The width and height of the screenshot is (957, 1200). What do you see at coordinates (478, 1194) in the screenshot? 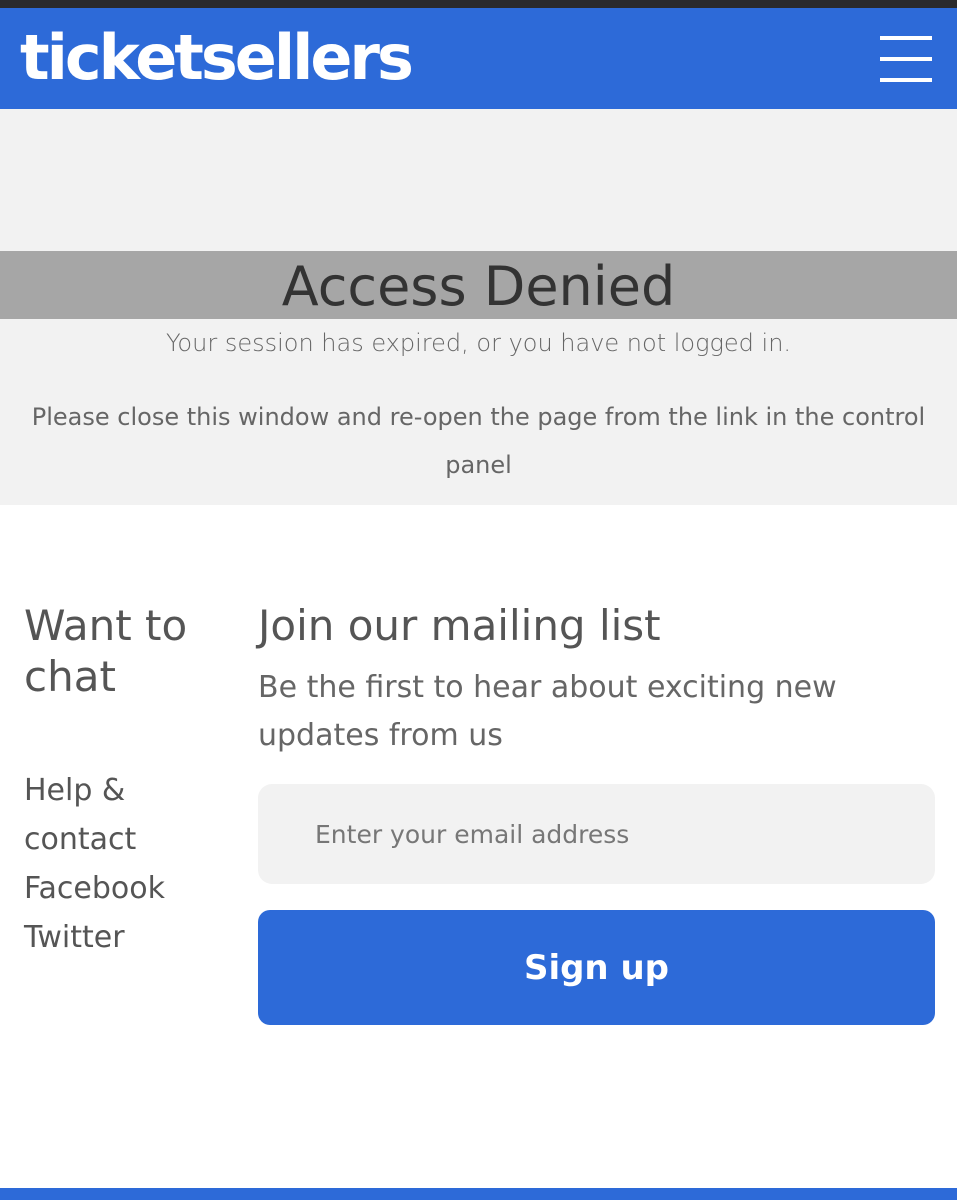
I see `footer-bar` at bounding box center [478, 1194].